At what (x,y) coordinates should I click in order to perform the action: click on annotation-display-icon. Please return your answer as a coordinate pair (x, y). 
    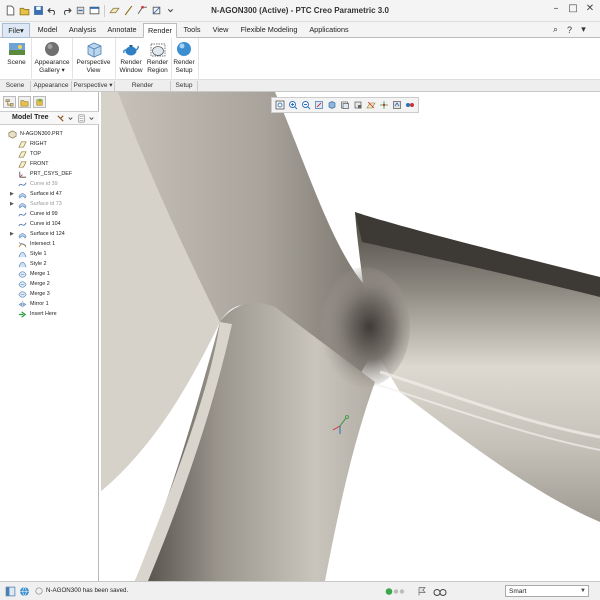
    Looking at the image, I should click on (397, 105).